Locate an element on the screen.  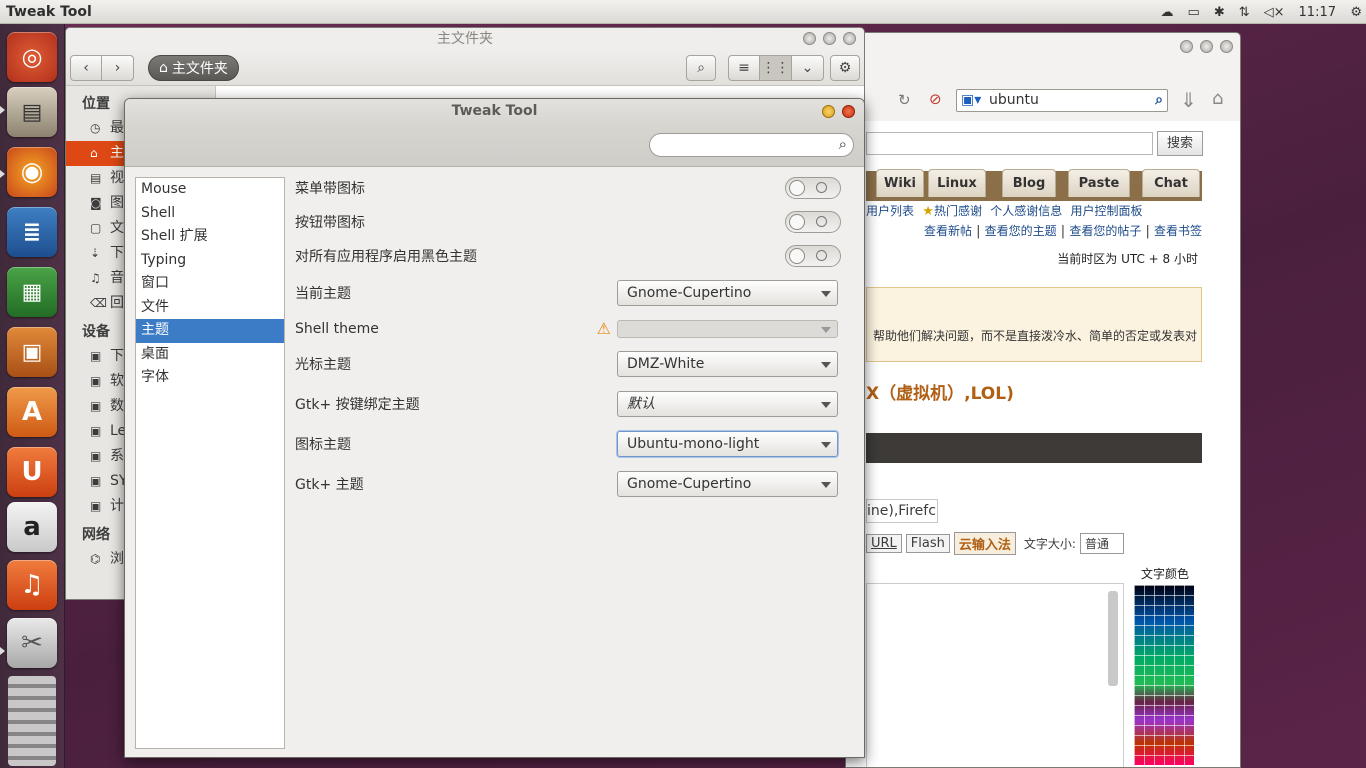
battery-icon: ▭ is located at coordinates (1194, 12).